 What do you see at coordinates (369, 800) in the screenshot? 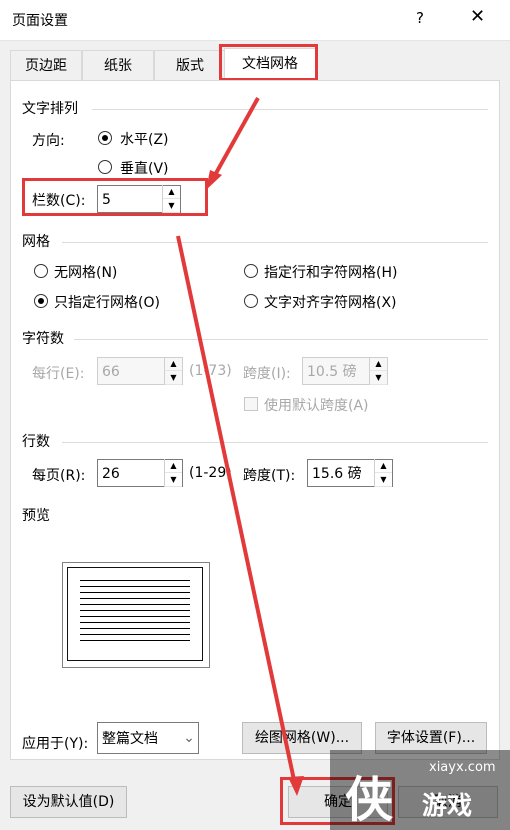
I see `watermark-logo-icon: 侠` at bounding box center [369, 800].